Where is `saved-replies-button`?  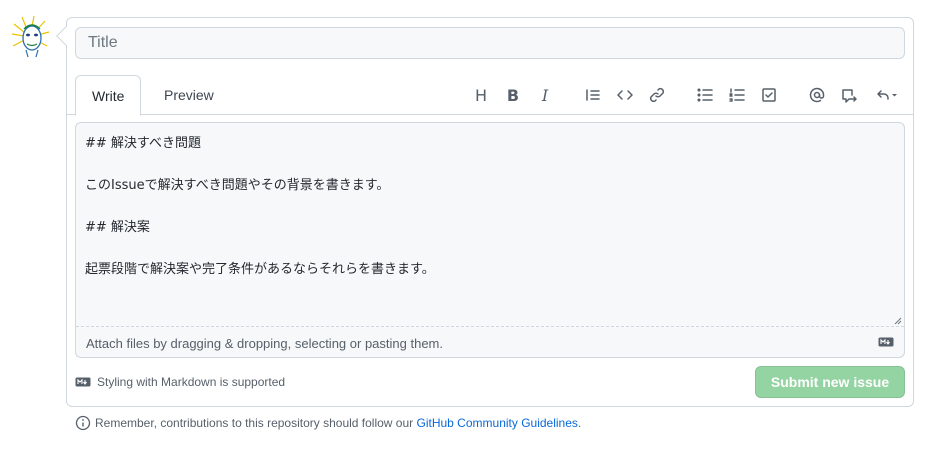 saved-replies-button is located at coordinates (887, 95).